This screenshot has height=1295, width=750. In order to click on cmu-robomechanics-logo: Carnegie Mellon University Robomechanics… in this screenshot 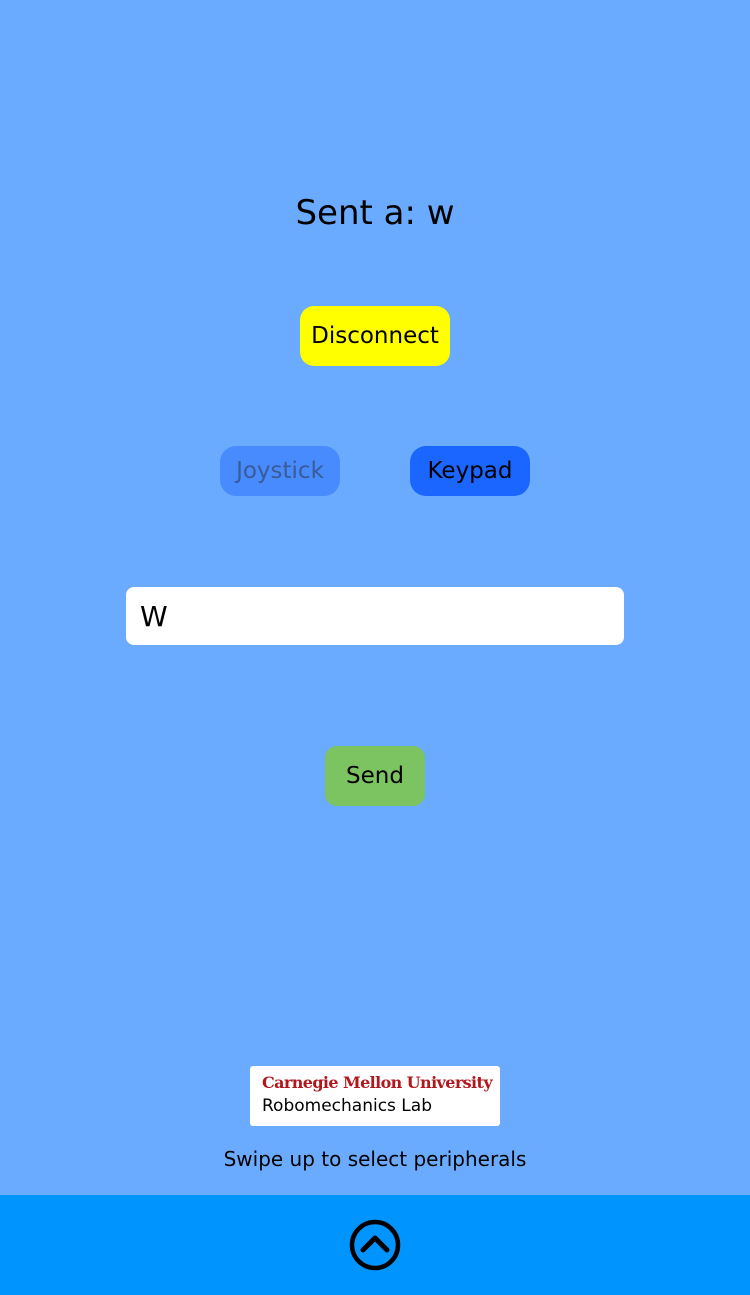, I will do `click(375, 1096)`.